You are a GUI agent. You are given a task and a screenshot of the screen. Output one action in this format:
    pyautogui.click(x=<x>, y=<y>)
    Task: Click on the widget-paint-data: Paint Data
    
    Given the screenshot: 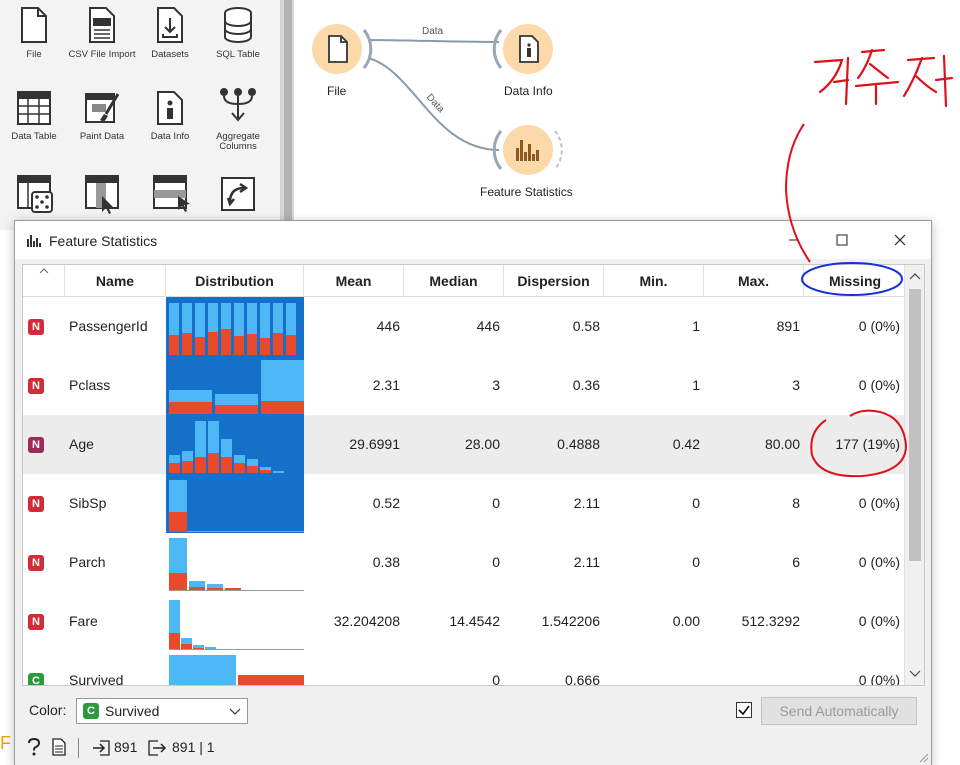 What is the action you would take?
    pyautogui.click(x=102, y=116)
    